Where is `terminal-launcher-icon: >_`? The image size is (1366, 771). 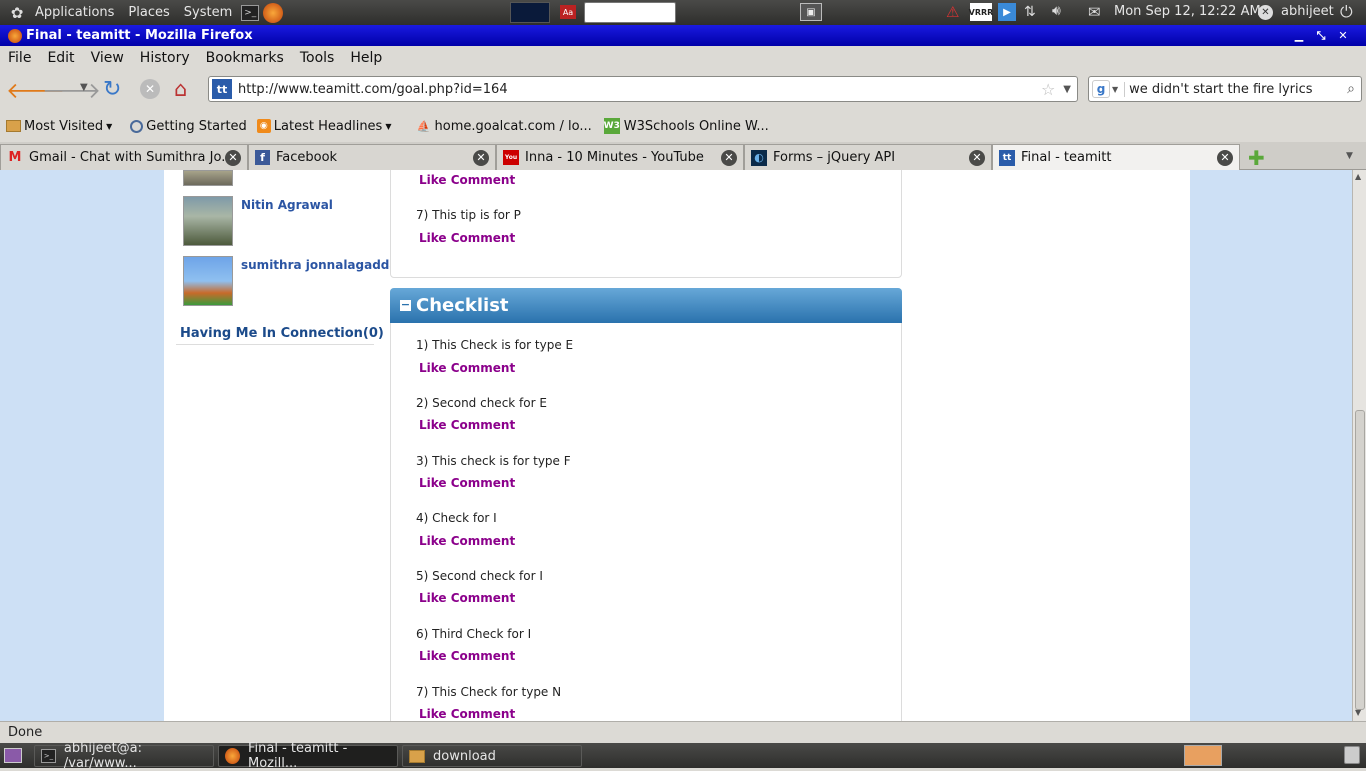 terminal-launcher-icon: >_ is located at coordinates (250, 12).